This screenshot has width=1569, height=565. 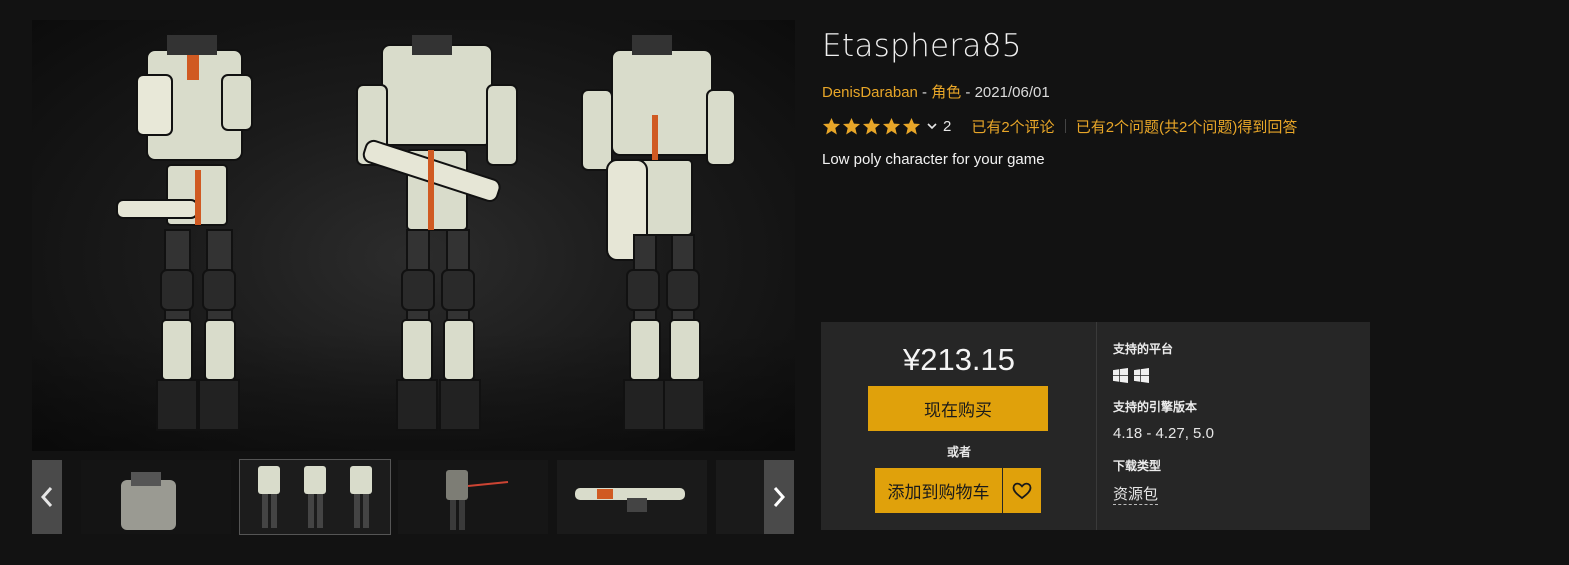 What do you see at coordinates (184, 233) in the screenshot?
I see `robot-front-figure` at bounding box center [184, 233].